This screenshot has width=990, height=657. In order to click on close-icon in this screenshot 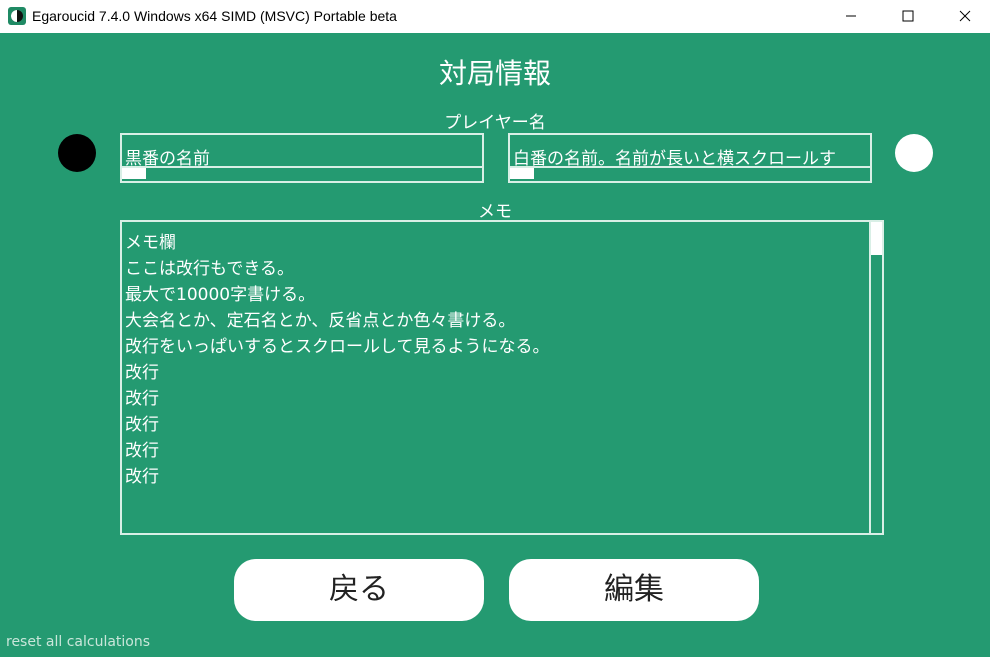, I will do `click(965, 16)`.